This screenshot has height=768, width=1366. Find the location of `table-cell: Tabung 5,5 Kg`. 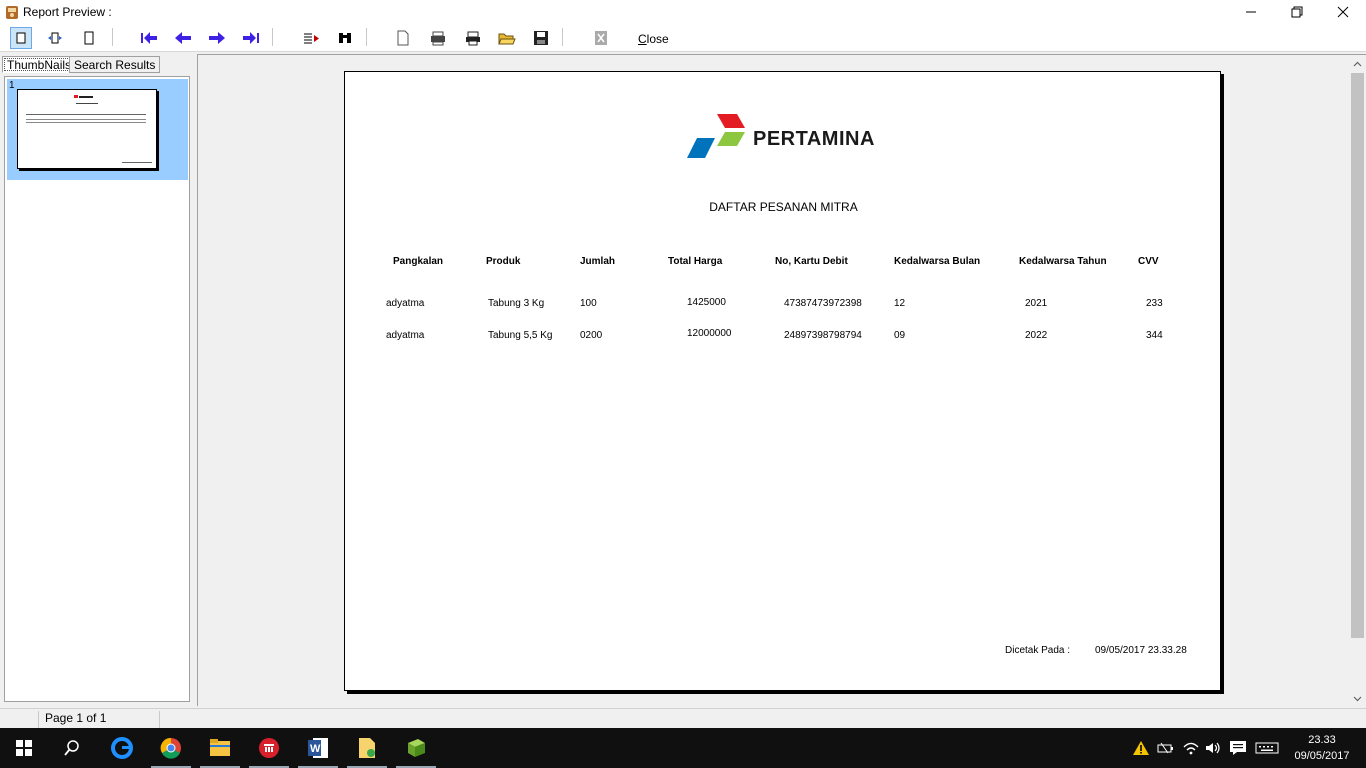

table-cell: Tabung 5,5 Kg is located at coordinates (520, 335).